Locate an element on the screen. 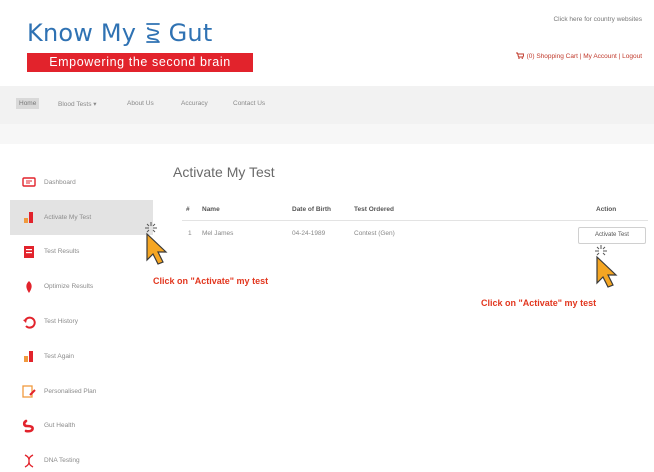 The image size is (654, 472). sidebar-item-optimize-results: Optimize Results is located at coordinates (81, 286).